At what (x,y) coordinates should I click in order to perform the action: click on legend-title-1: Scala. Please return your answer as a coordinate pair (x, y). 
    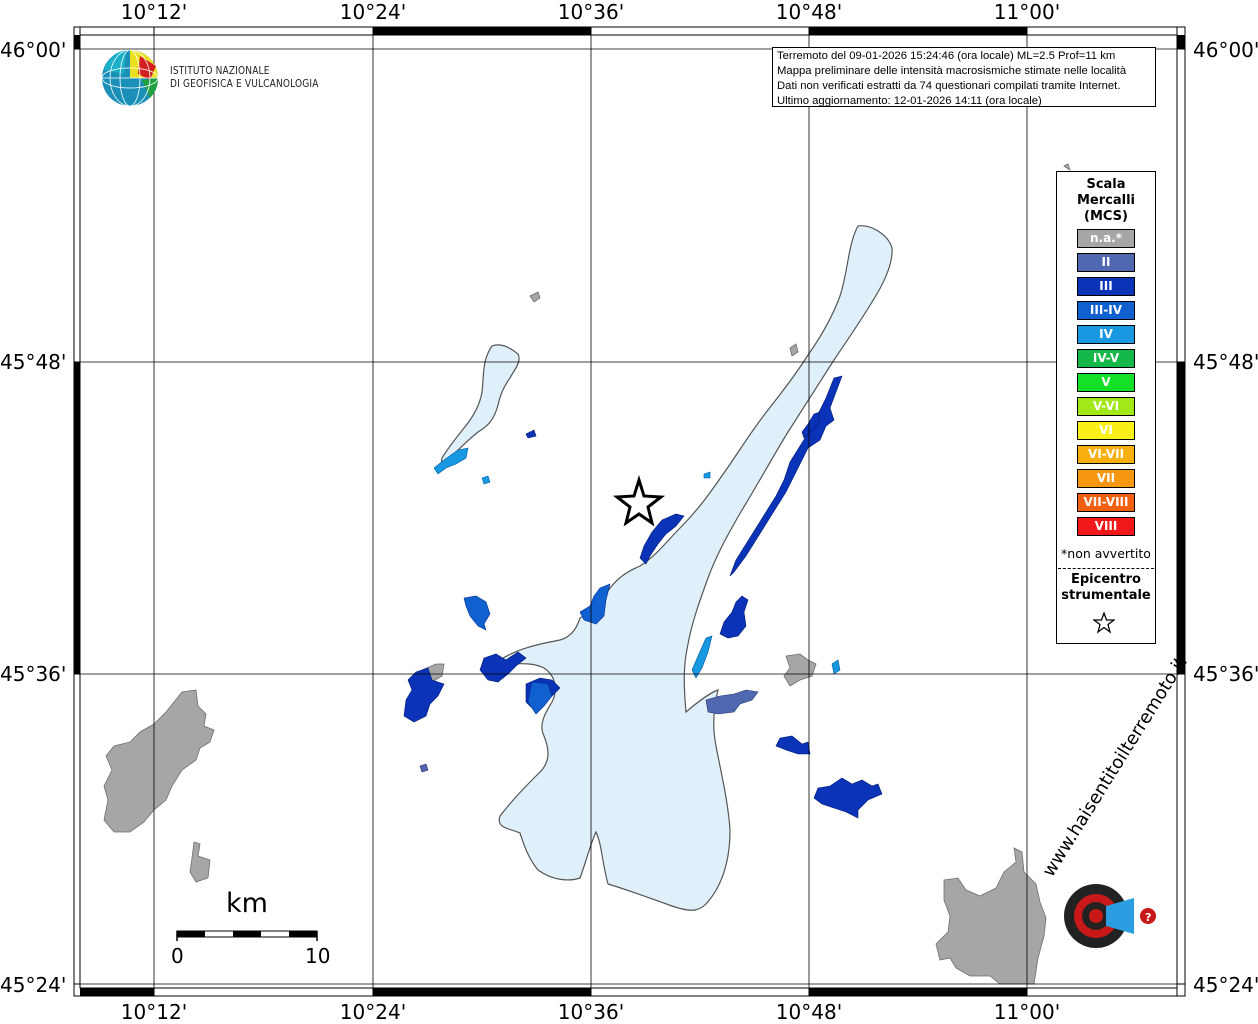
    Looking at the image, I should click on (1106, 184).